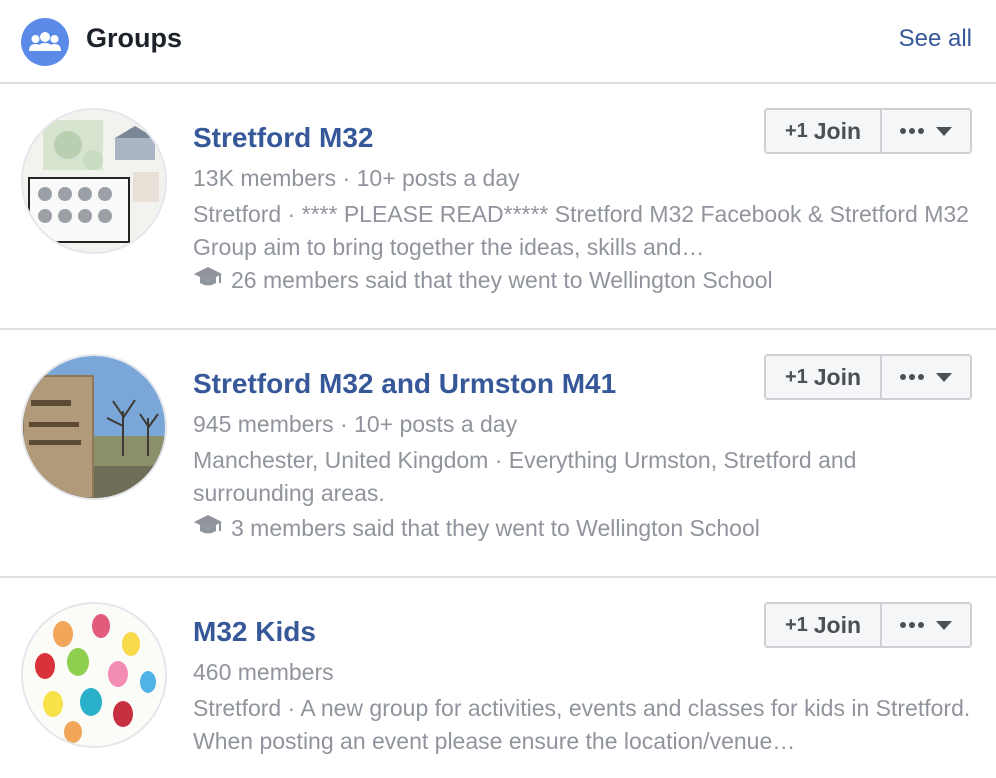 The height and width of the screenshot is (778, 996). I want to click on see-all-link: See all, so click(935, 39).